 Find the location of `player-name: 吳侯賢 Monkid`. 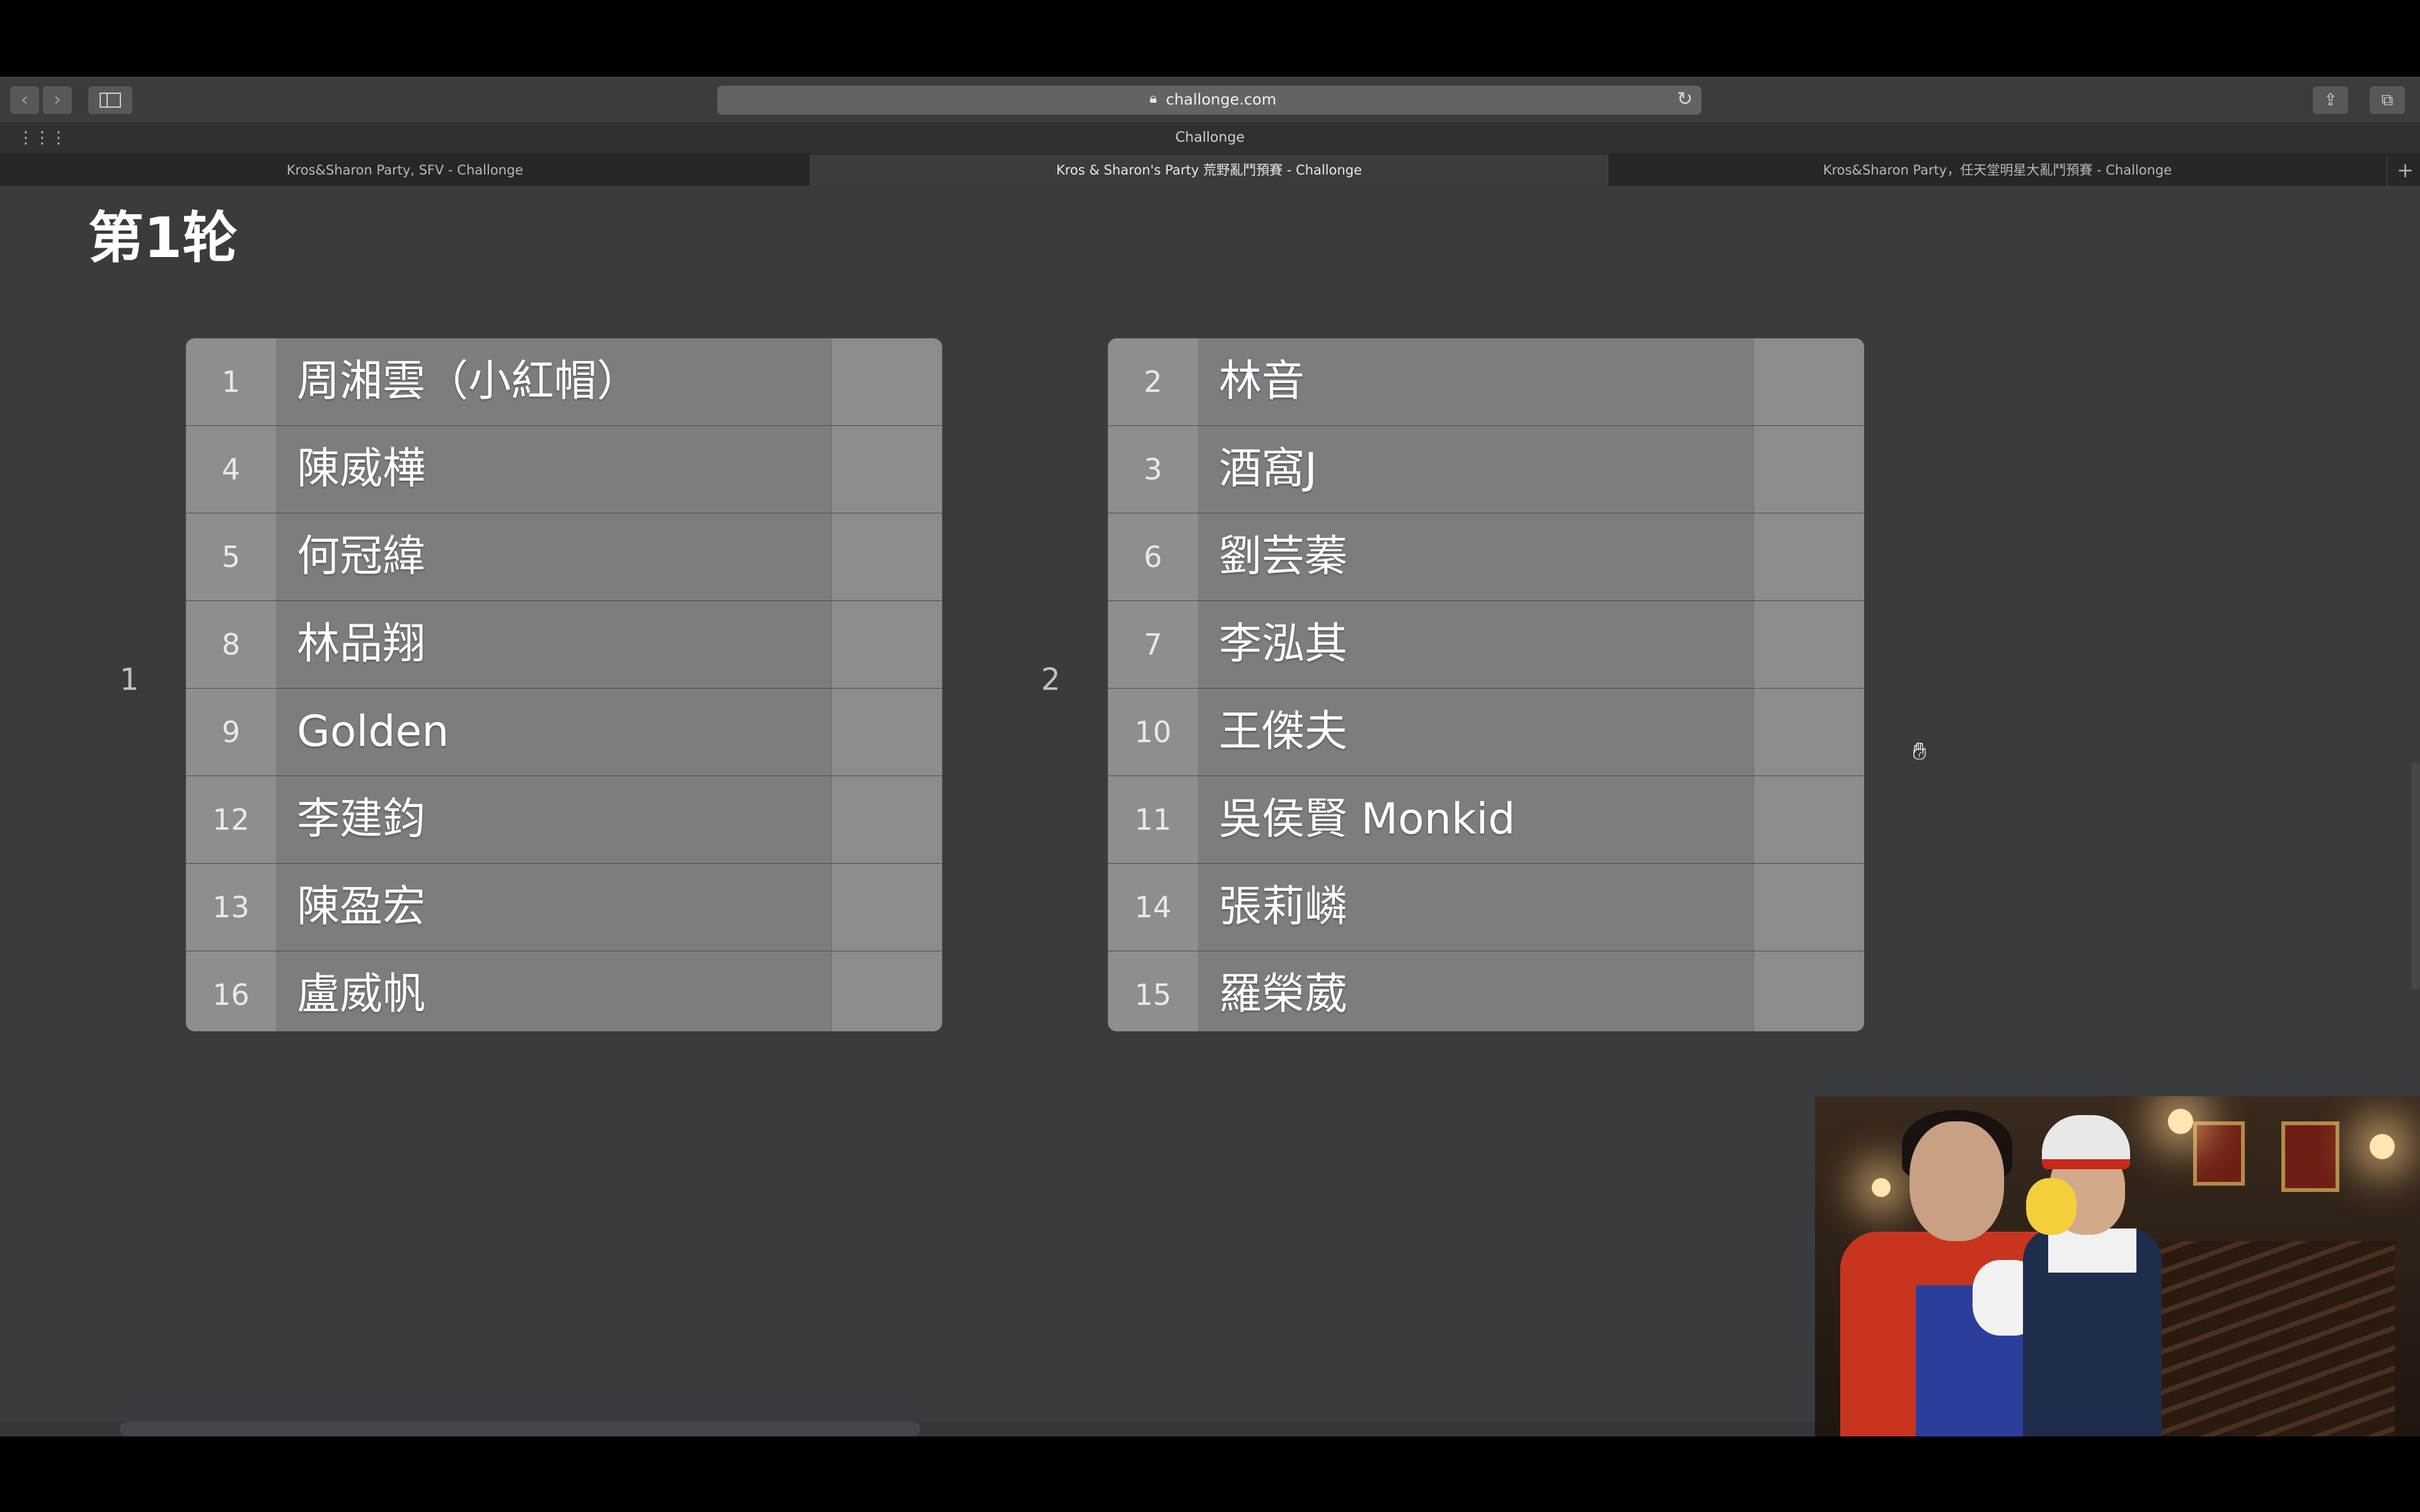

player-name: 吳侯賢 Monkid is located at coordinates (1368, 819).